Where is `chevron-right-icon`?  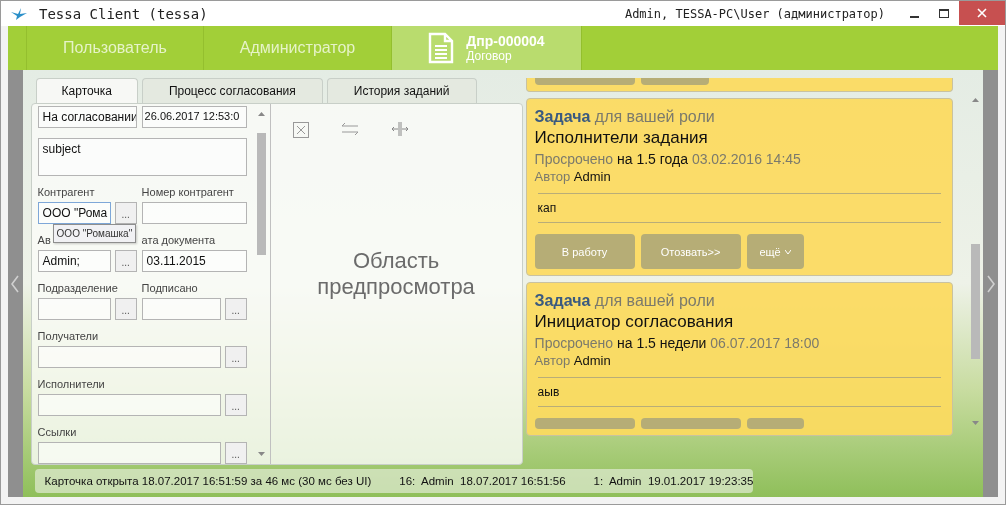 chevron-right-icon is located at coordinates (990, 283).